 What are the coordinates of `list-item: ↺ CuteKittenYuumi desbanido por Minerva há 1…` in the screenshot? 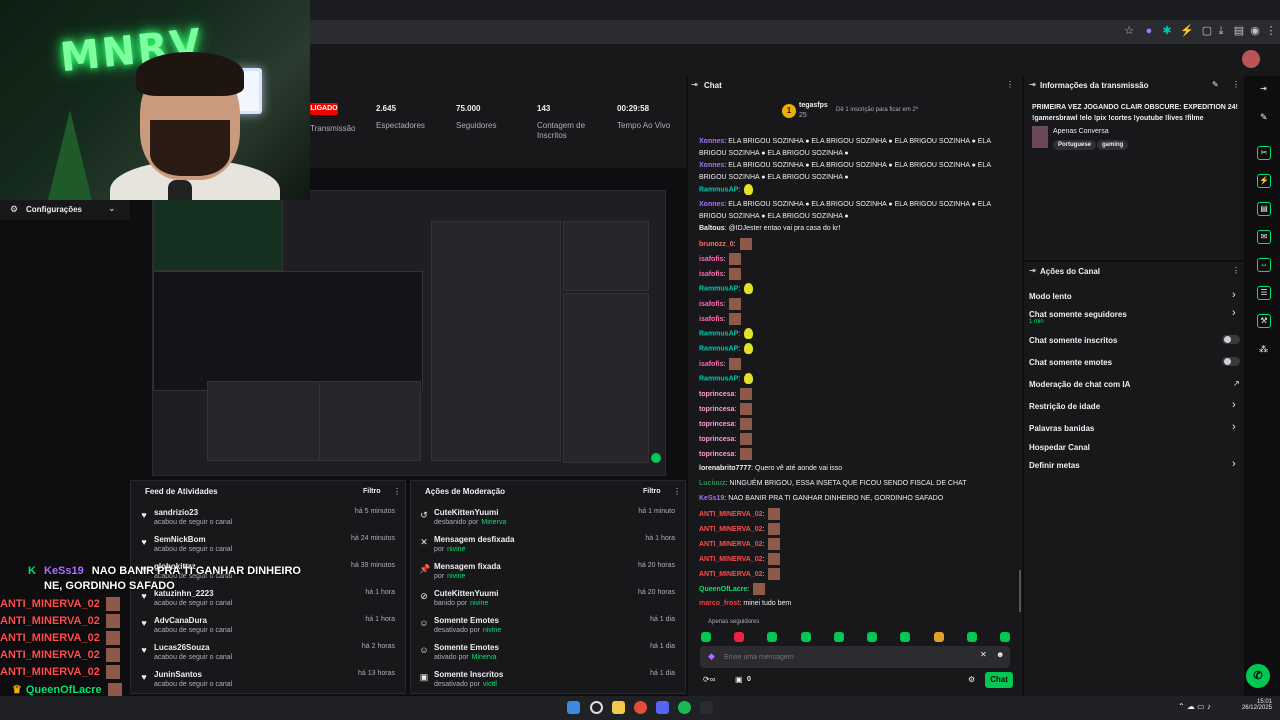 It's located at (548, 518).